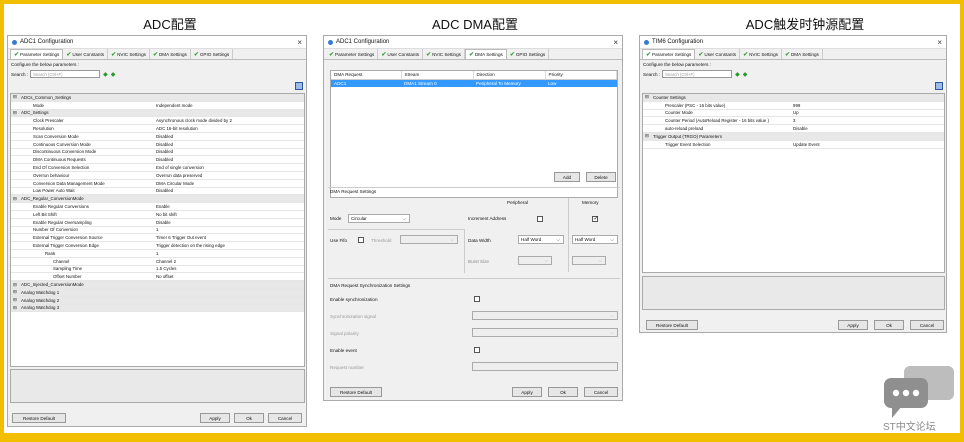 The width and height of the screenshot is (964, 442). Describe the element at coordinates (545, 366) in the screenshot. I see `request-number-input` at that location.